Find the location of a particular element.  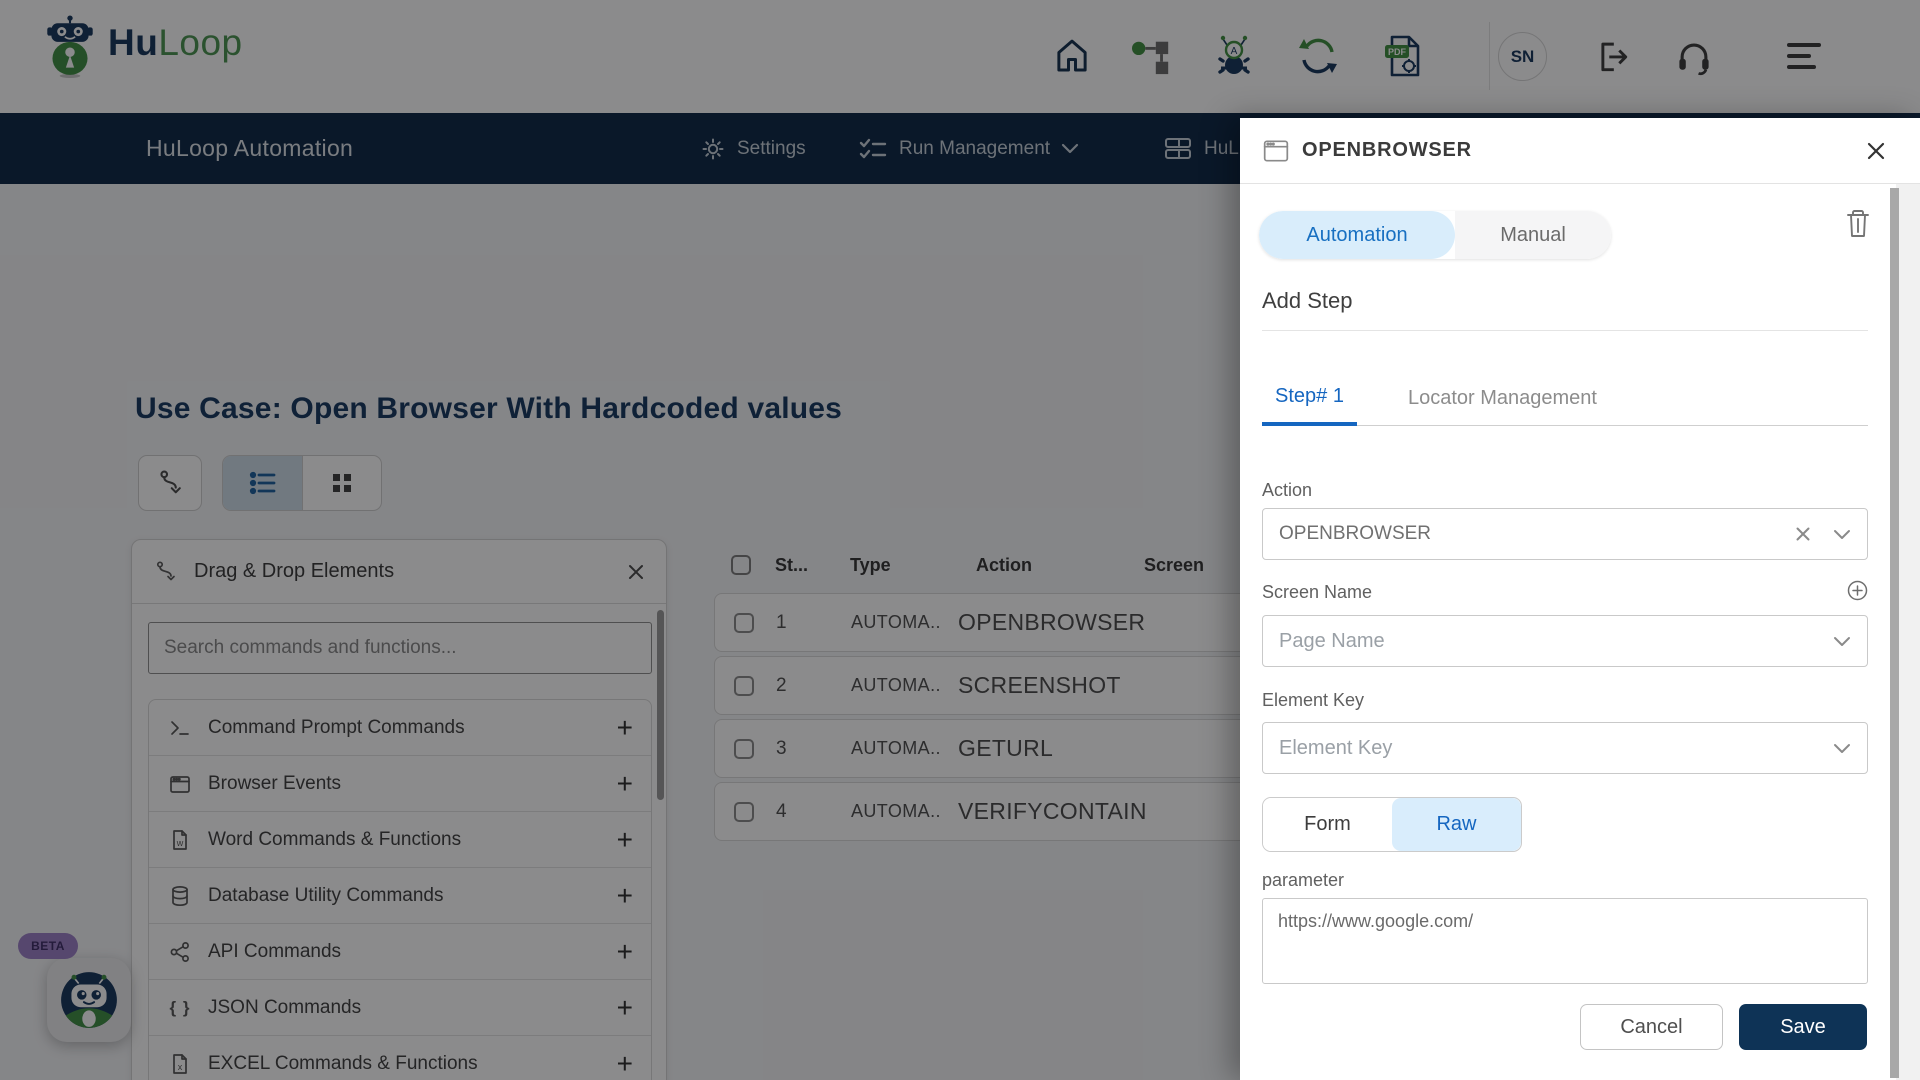

add-screen-icon is located at coordinates (1857, 590).